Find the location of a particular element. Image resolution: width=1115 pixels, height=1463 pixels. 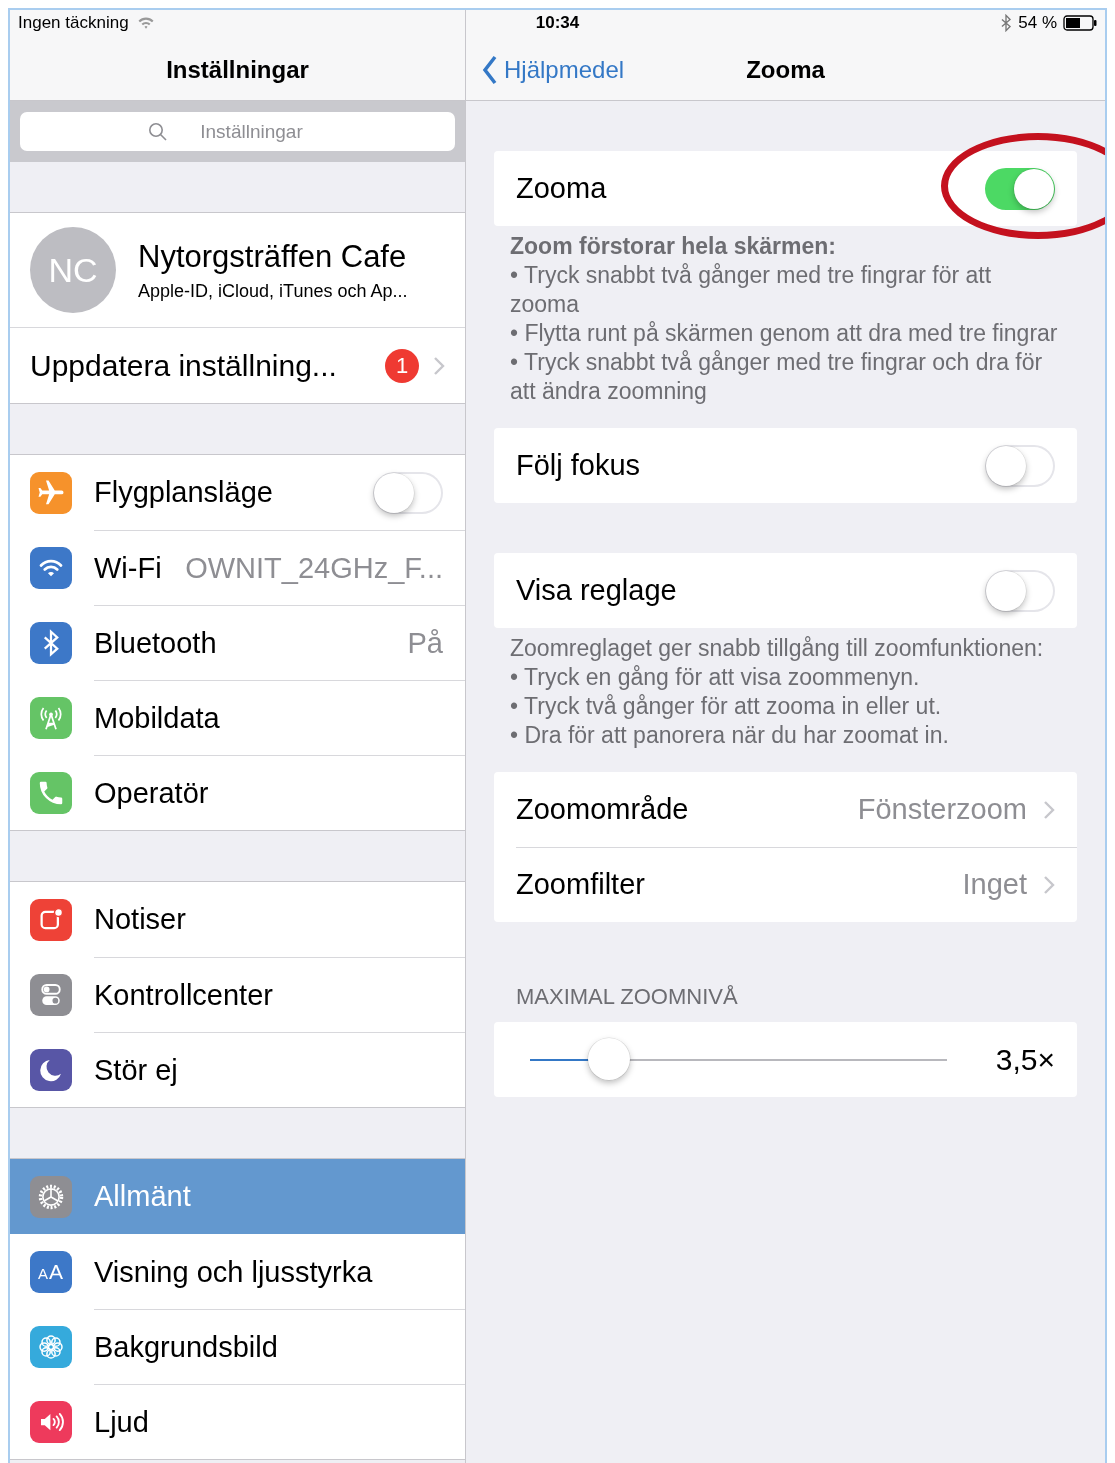

bluetooth-icon is located at coordinates (1006, 23).